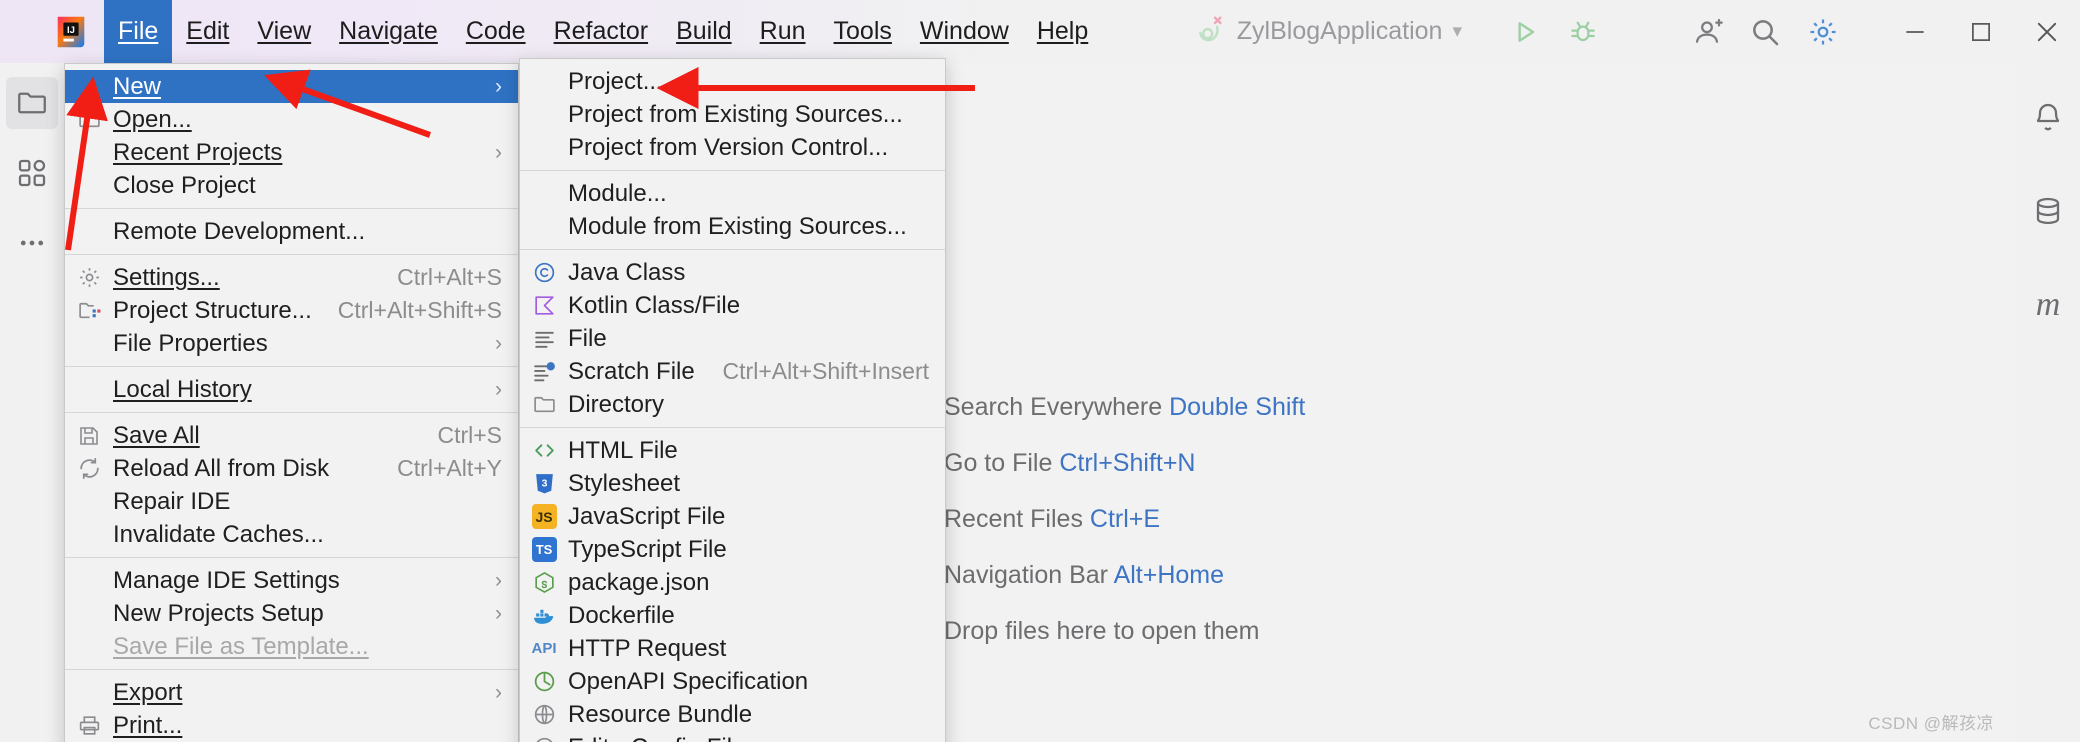  I want to click on menu-help: Help, so click(1062, 31).